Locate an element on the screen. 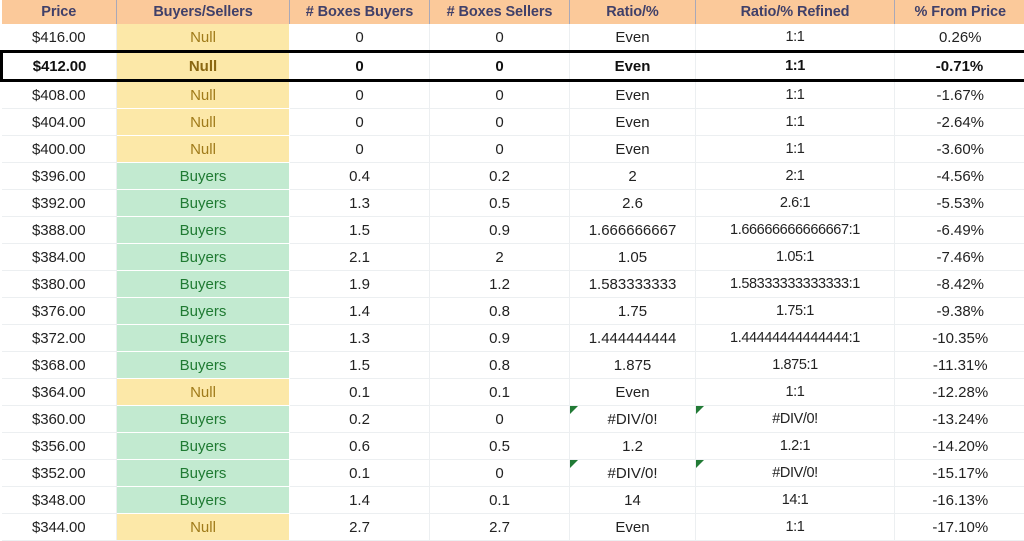 The image size is (1024, 541). column-header-ratio-refined: Ratio/% Refined is located at coordinates (795, 12).